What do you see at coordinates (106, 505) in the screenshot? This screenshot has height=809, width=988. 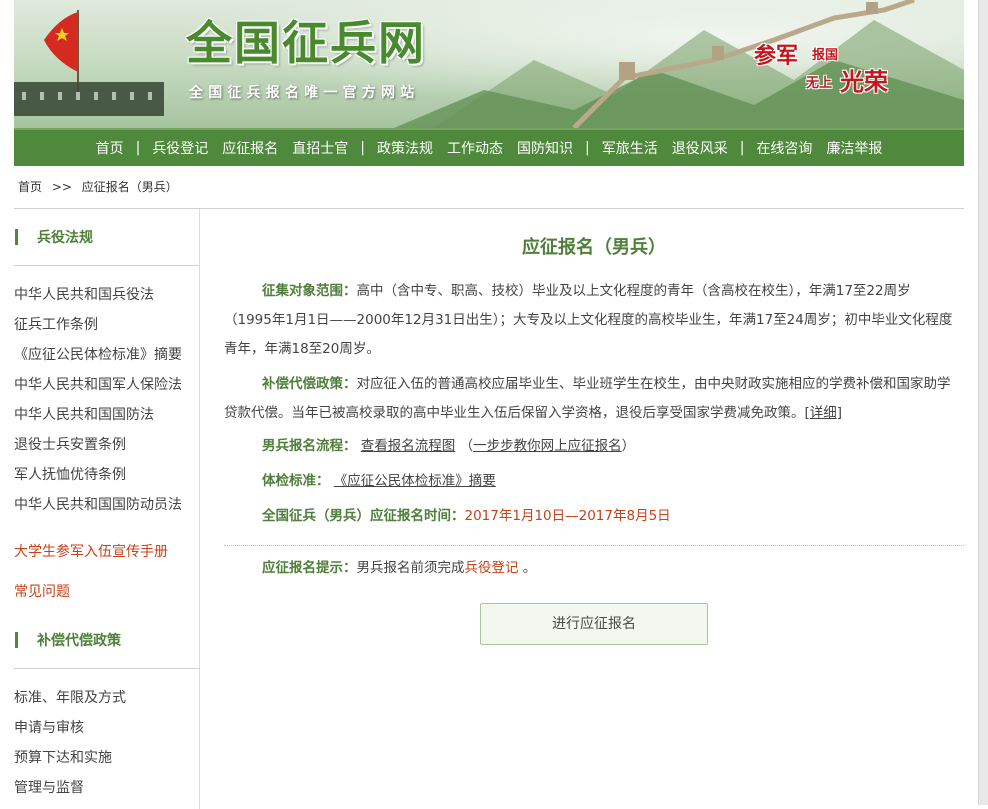 I see `sidebar-item-mobilization-law: 中华人民共和国国防动员法` at bounding box center [106, 505].